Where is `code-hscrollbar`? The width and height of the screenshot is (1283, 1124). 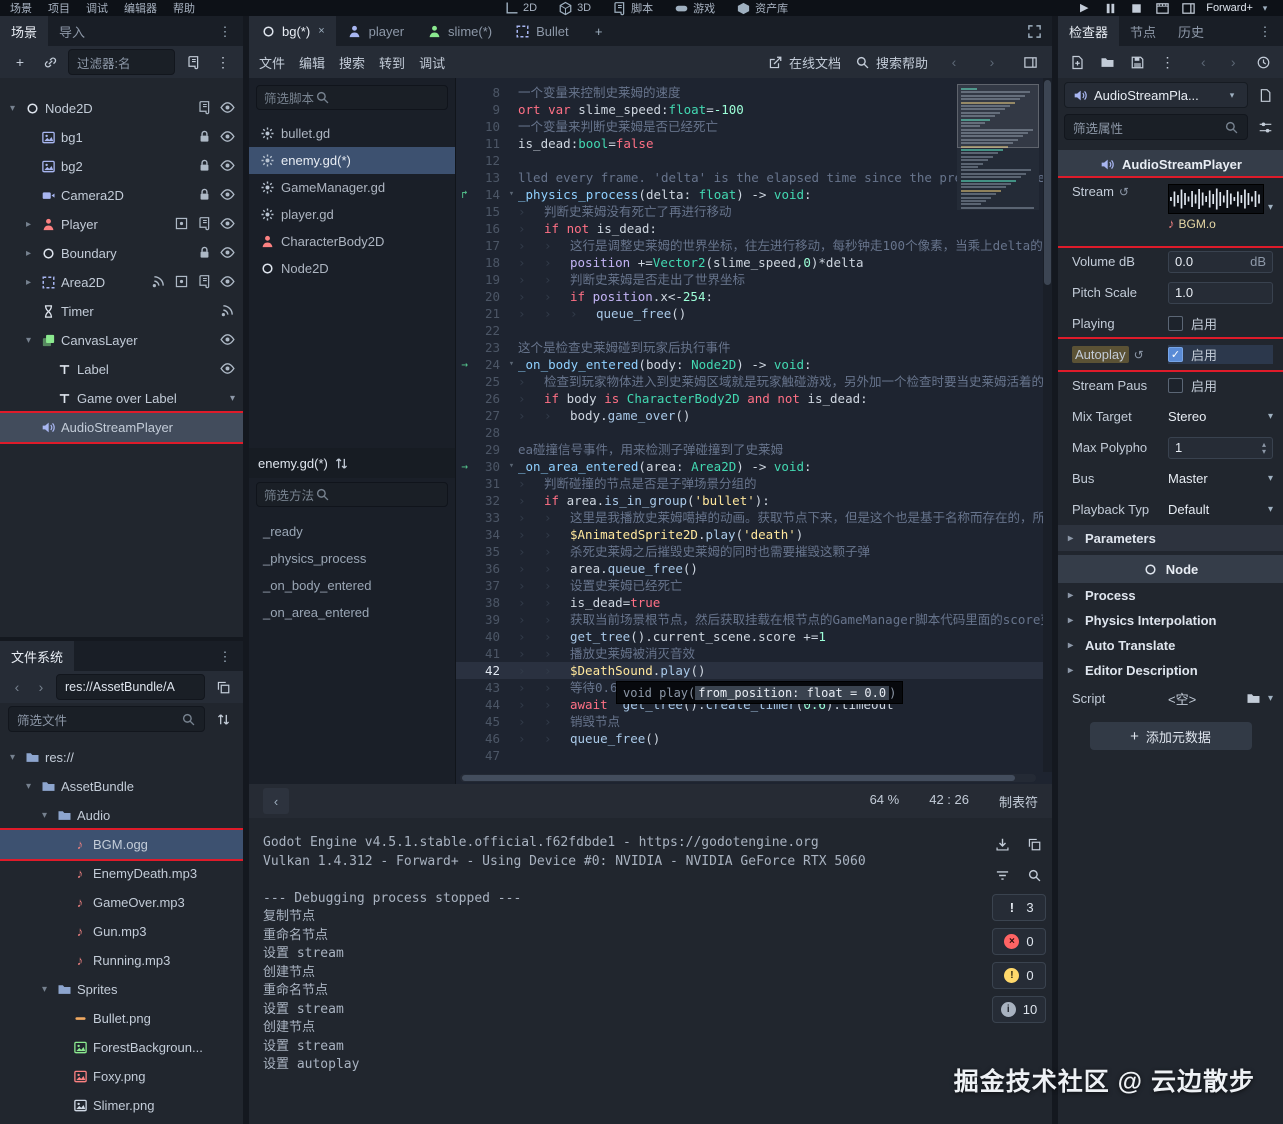 code-hscrollbar is located at coordinates (748, 778).